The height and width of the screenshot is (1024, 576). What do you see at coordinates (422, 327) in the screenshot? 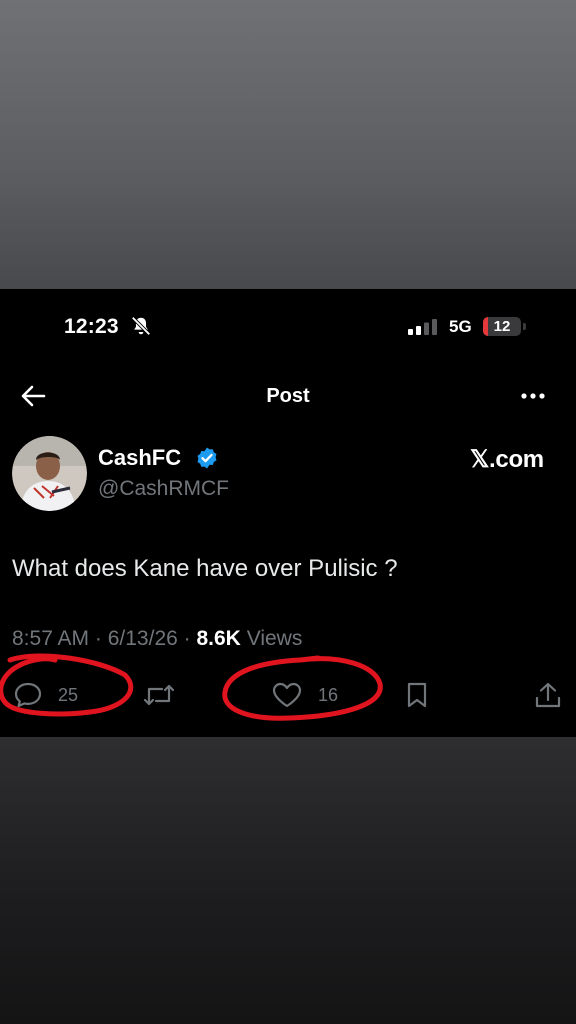
I see `signal-icon` at bounding box center [422, 327].